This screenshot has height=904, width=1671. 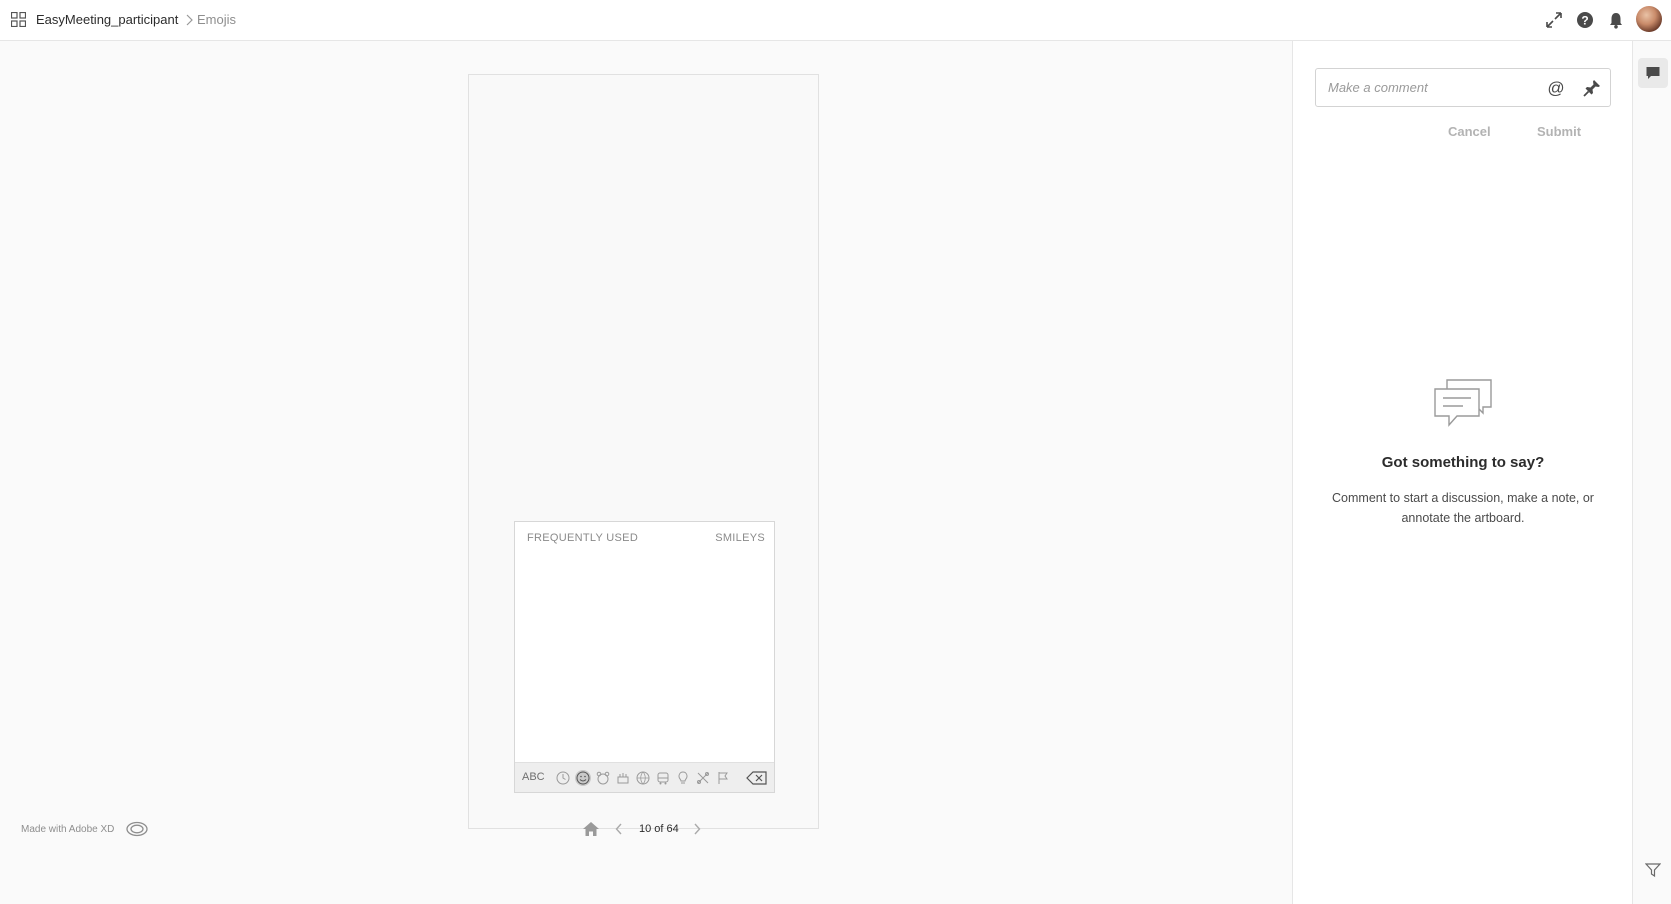 I want to click on breadcrumb-project: EasyMeeting_participant, so click(x=107, y=20).